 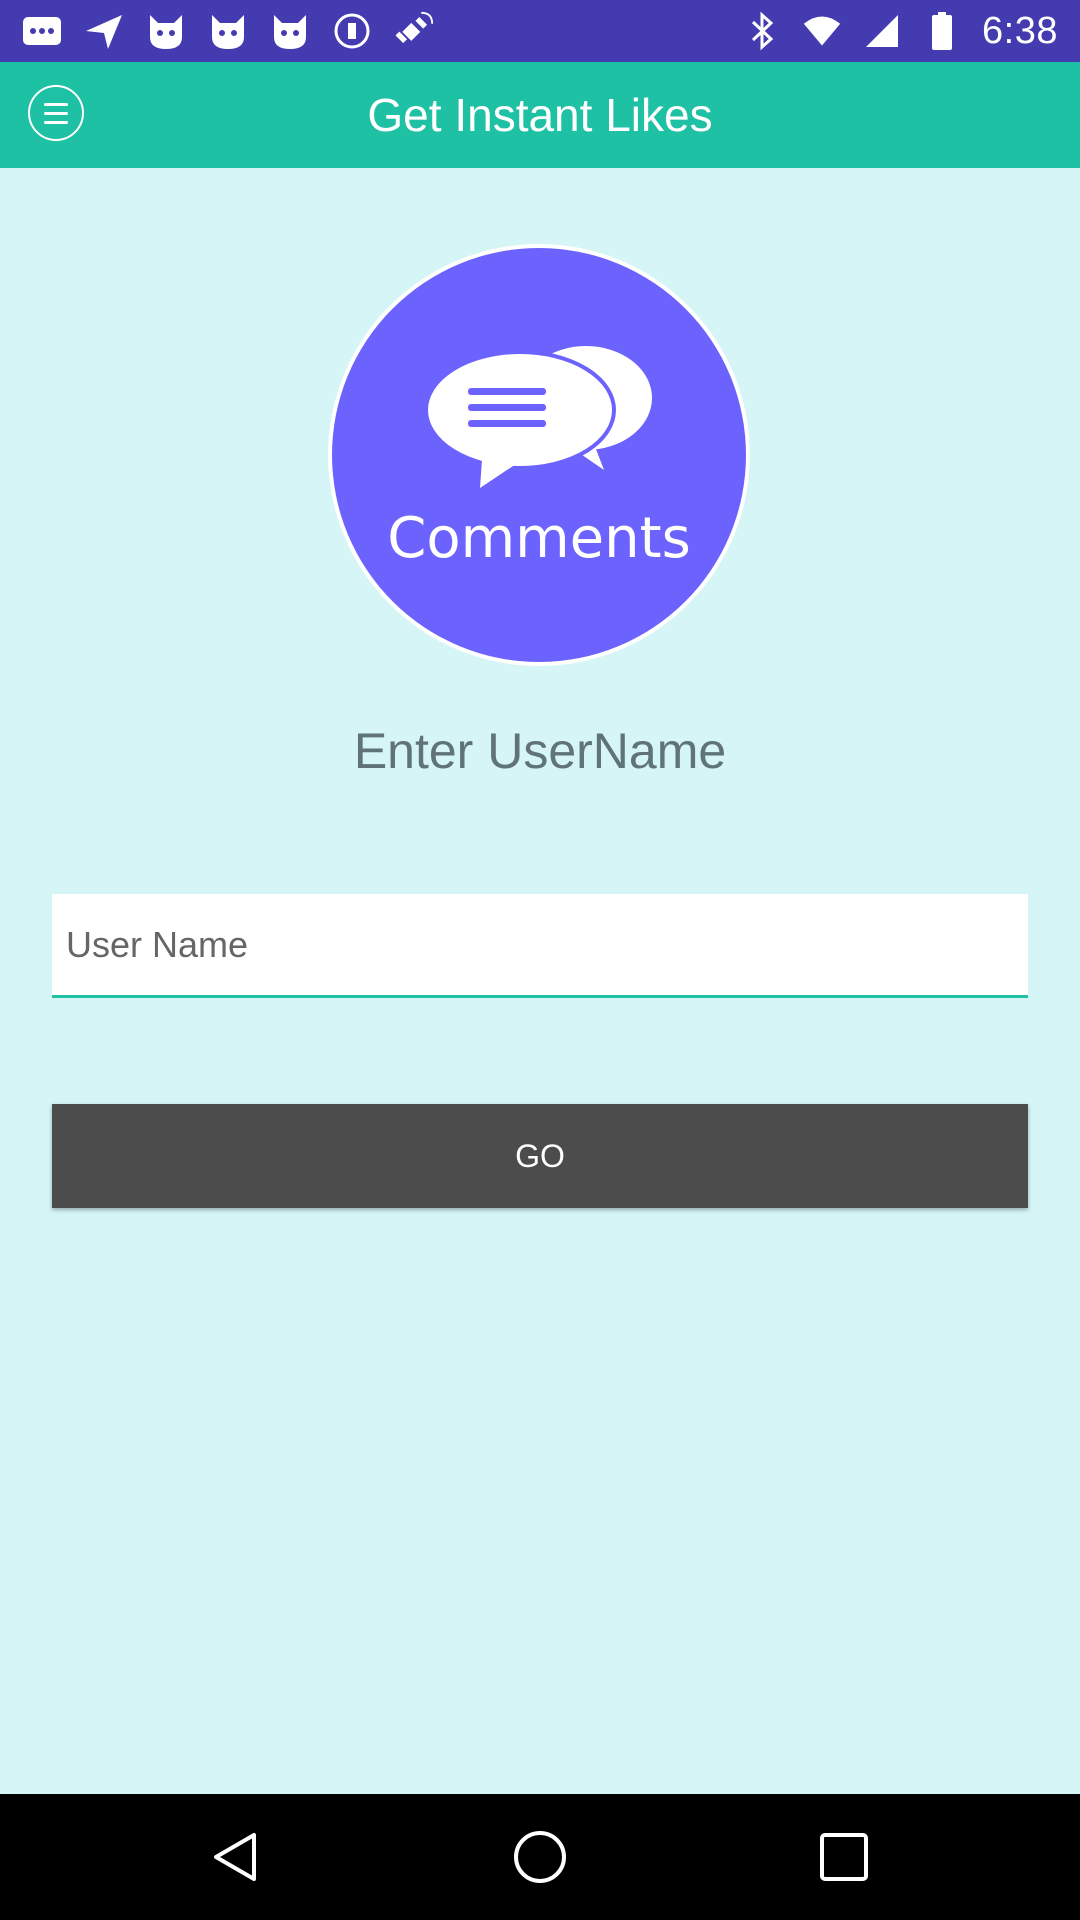 I want to click on home-icon, so click(x=540, y=1857).